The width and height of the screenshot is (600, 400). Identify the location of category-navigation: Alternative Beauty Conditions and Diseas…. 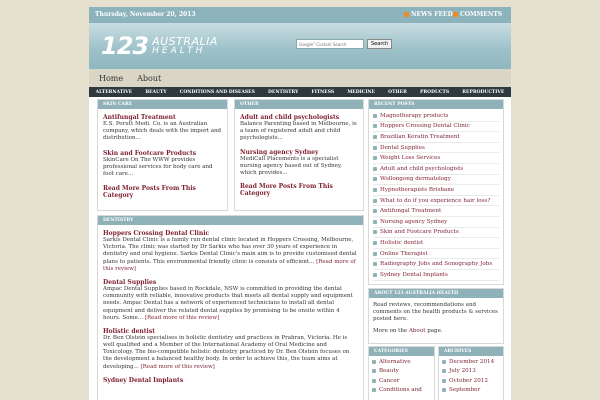
(300, 92).